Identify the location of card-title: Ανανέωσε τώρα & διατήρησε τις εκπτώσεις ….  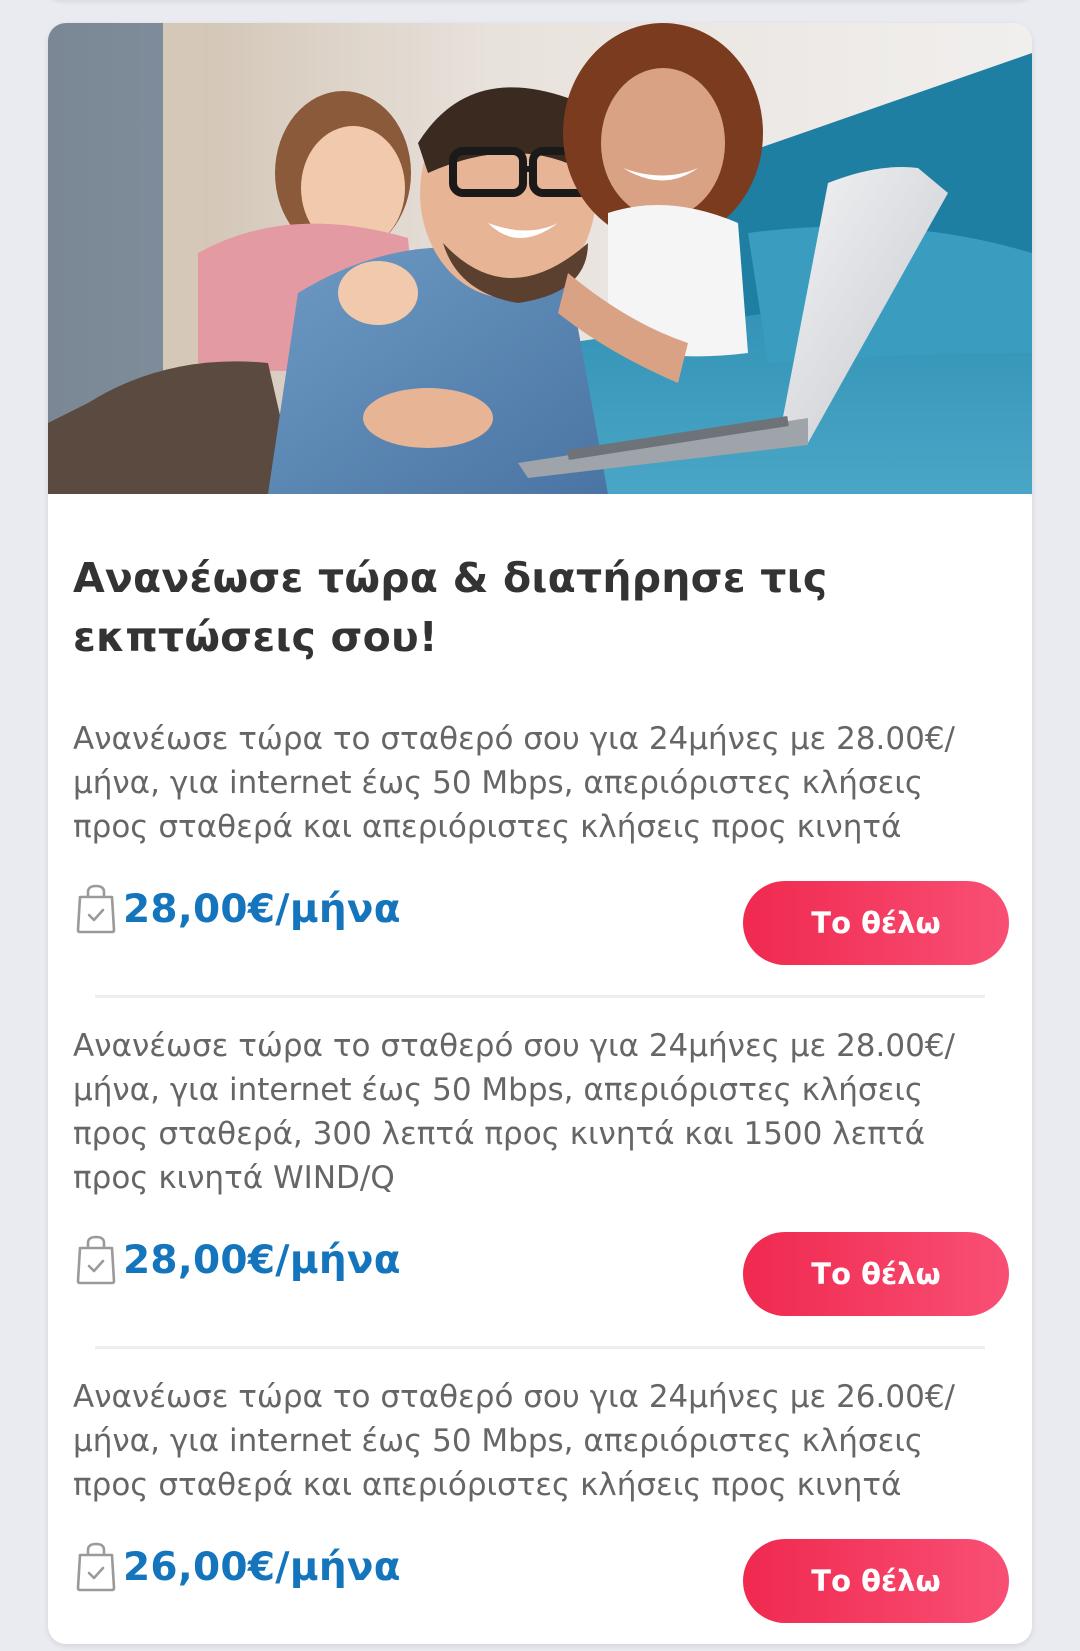
(450, 607).